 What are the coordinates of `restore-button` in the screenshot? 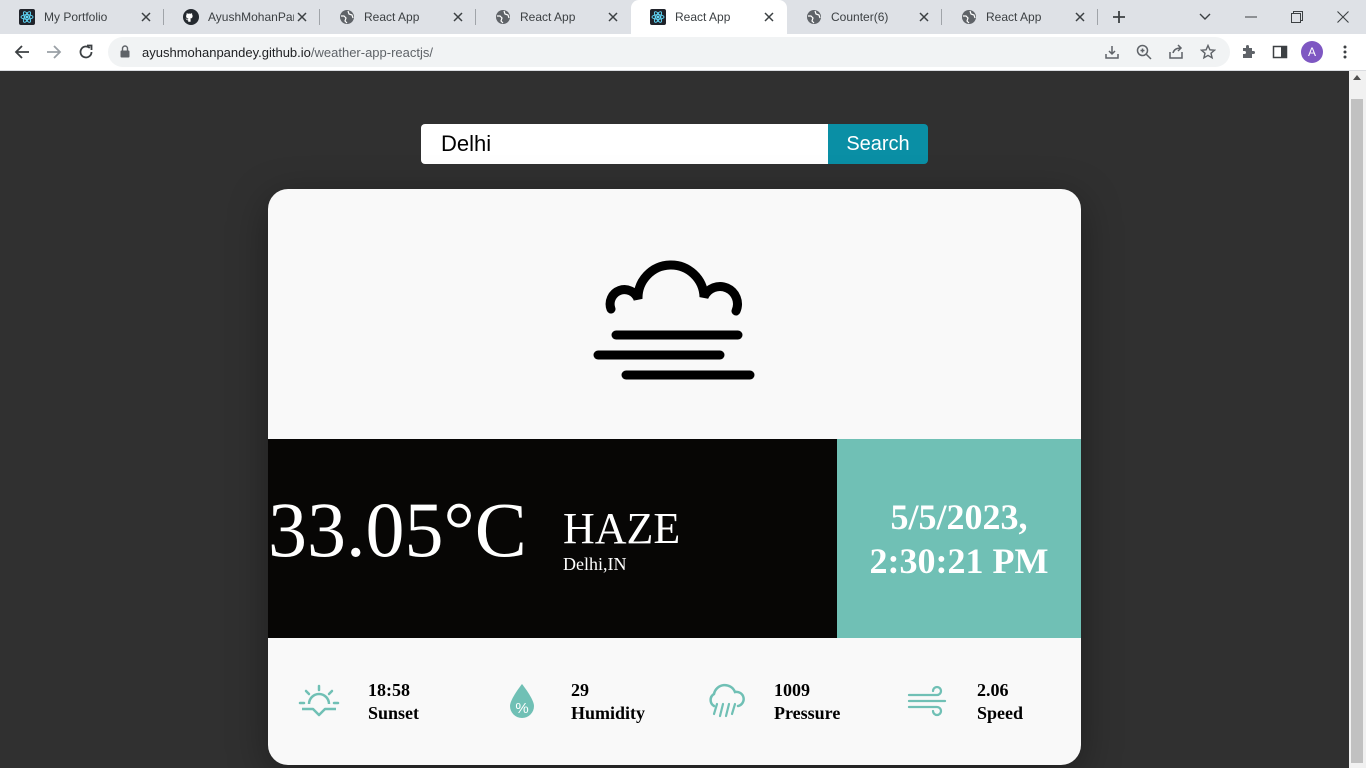 It's located at (1297, 17).